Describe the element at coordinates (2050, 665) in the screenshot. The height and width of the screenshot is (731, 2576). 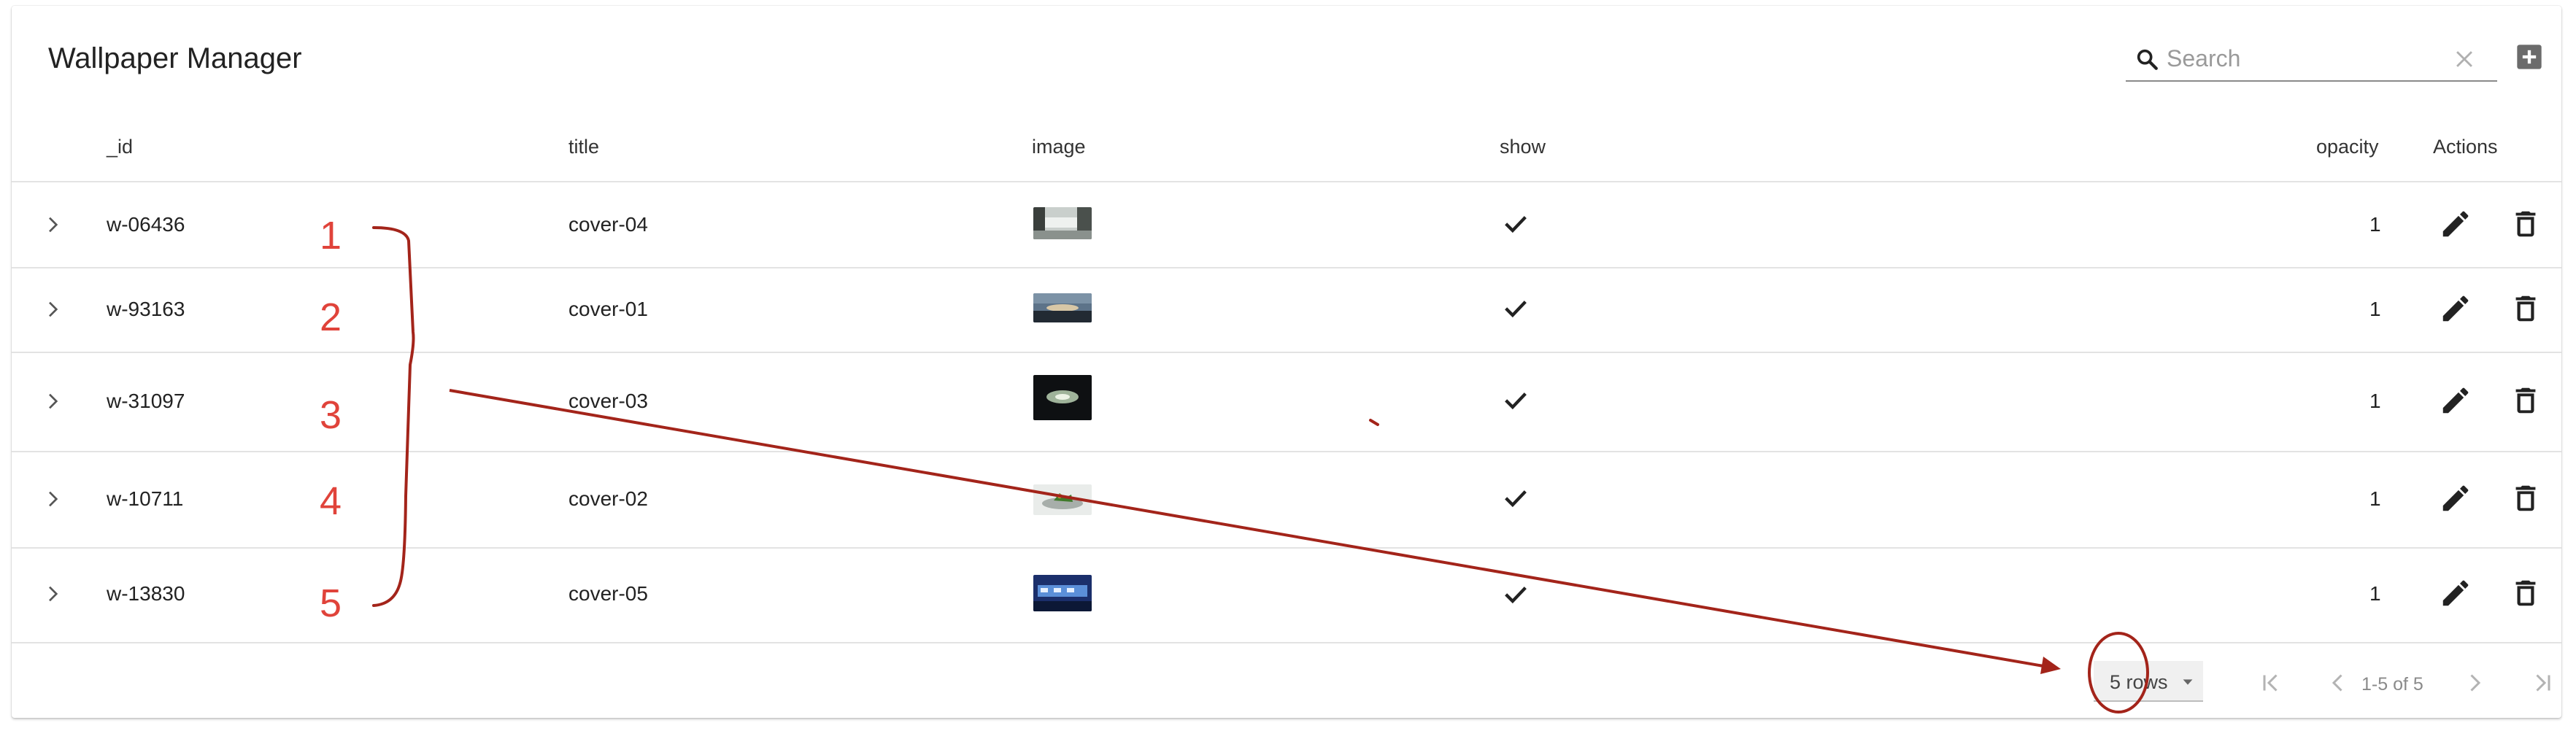
I see `annotation-arrow-head` at that location.